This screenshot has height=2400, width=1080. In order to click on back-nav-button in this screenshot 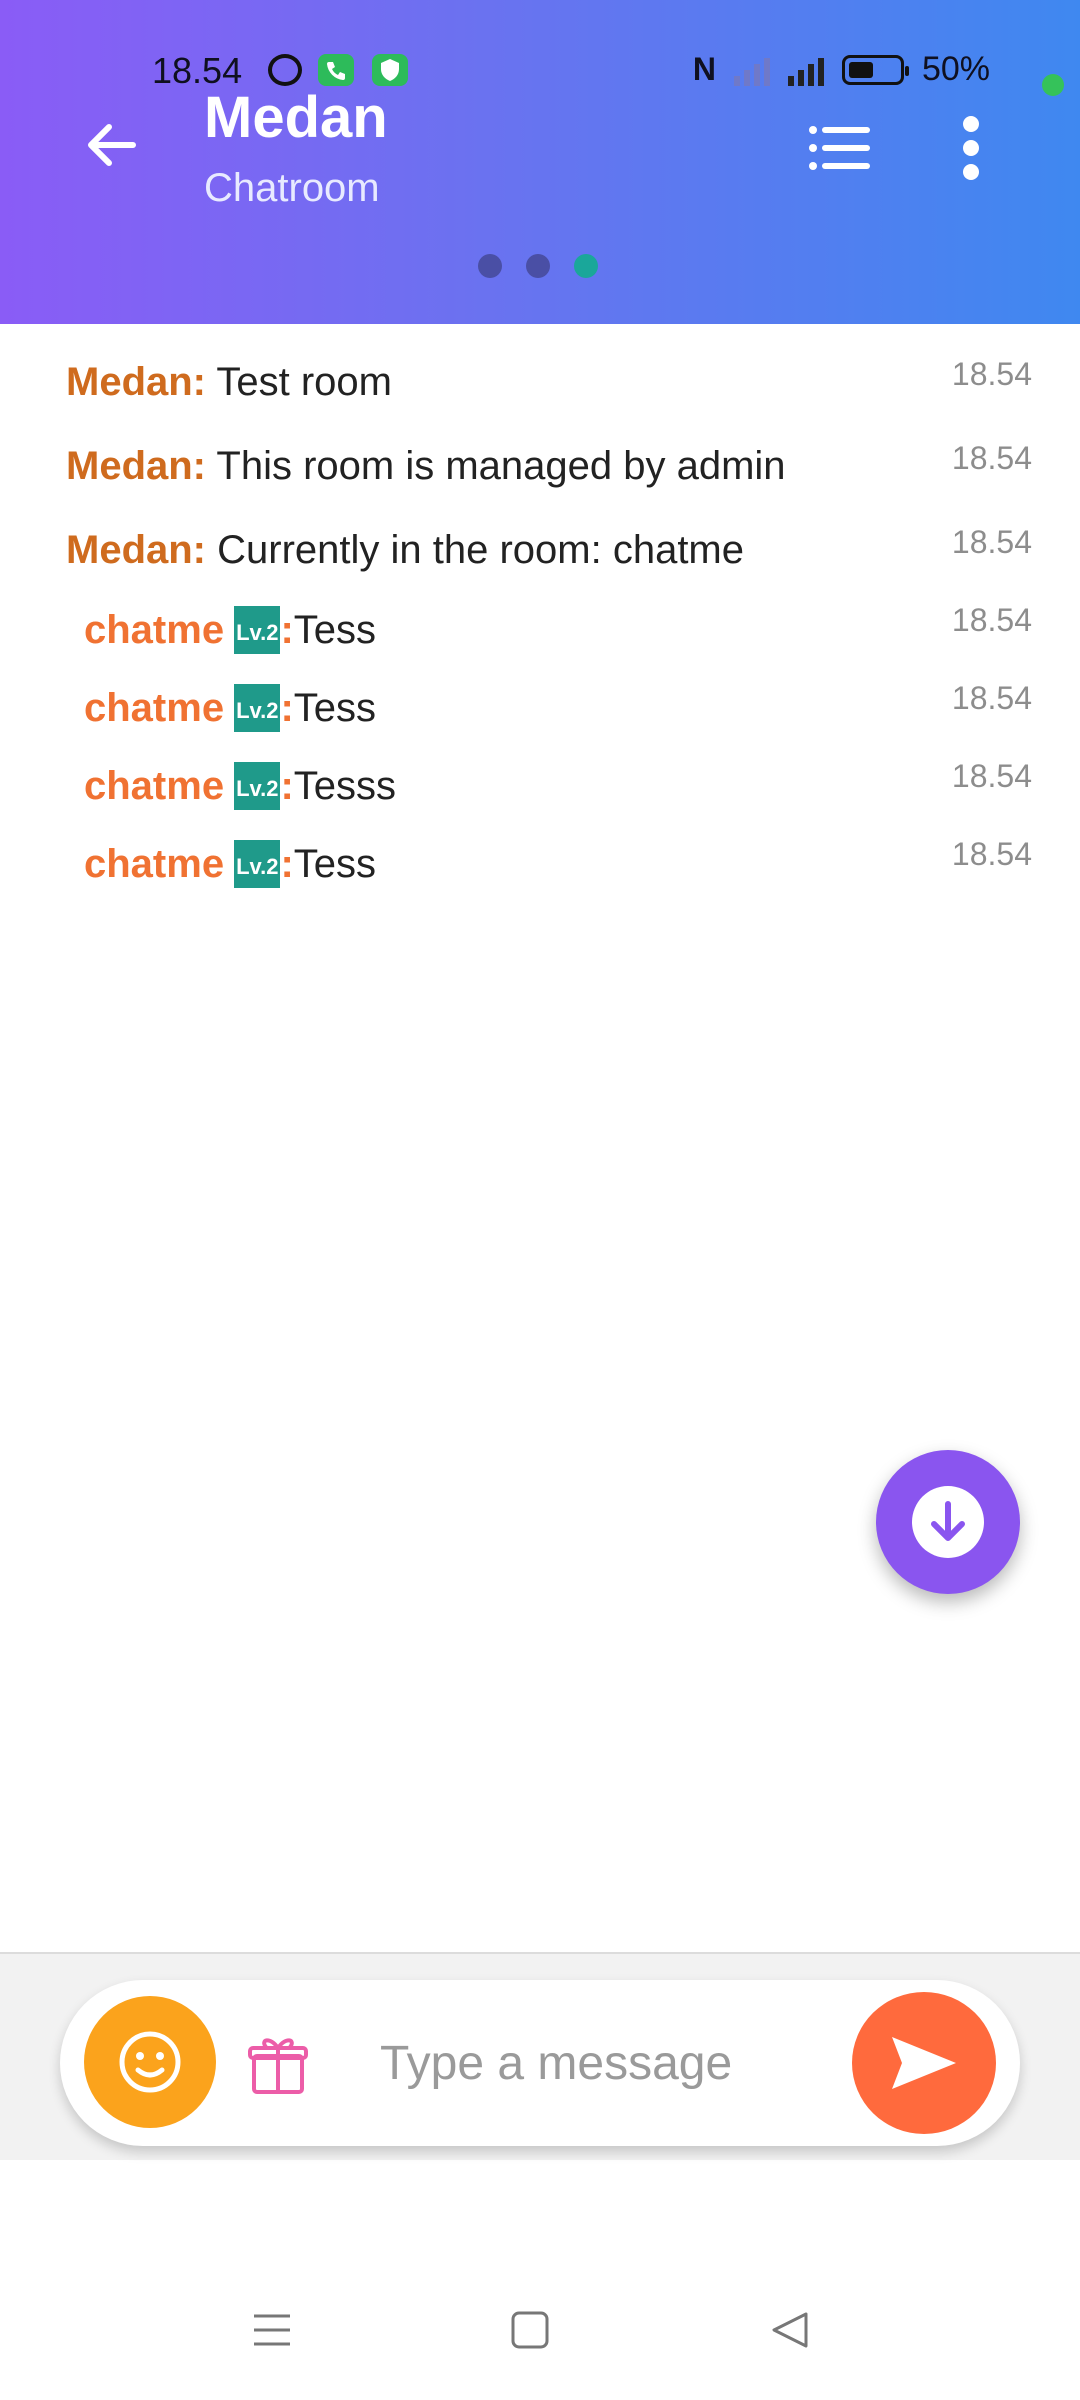, I will do `click(790, 2330)`.